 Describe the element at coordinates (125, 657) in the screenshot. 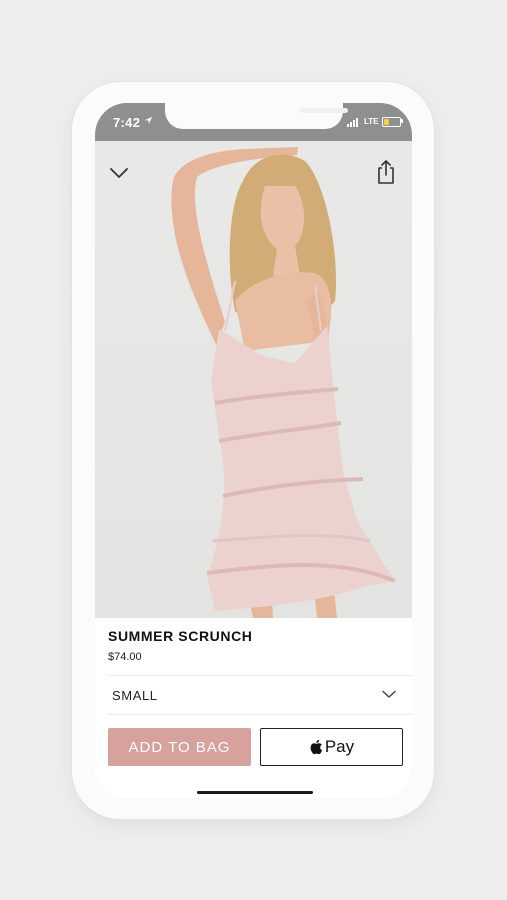

I see `product-price: $74.00` at that location.